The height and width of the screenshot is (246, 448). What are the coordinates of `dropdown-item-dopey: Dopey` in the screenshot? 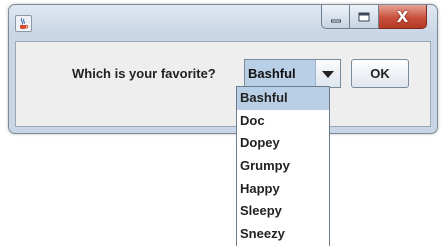 It's located at (283, 143).